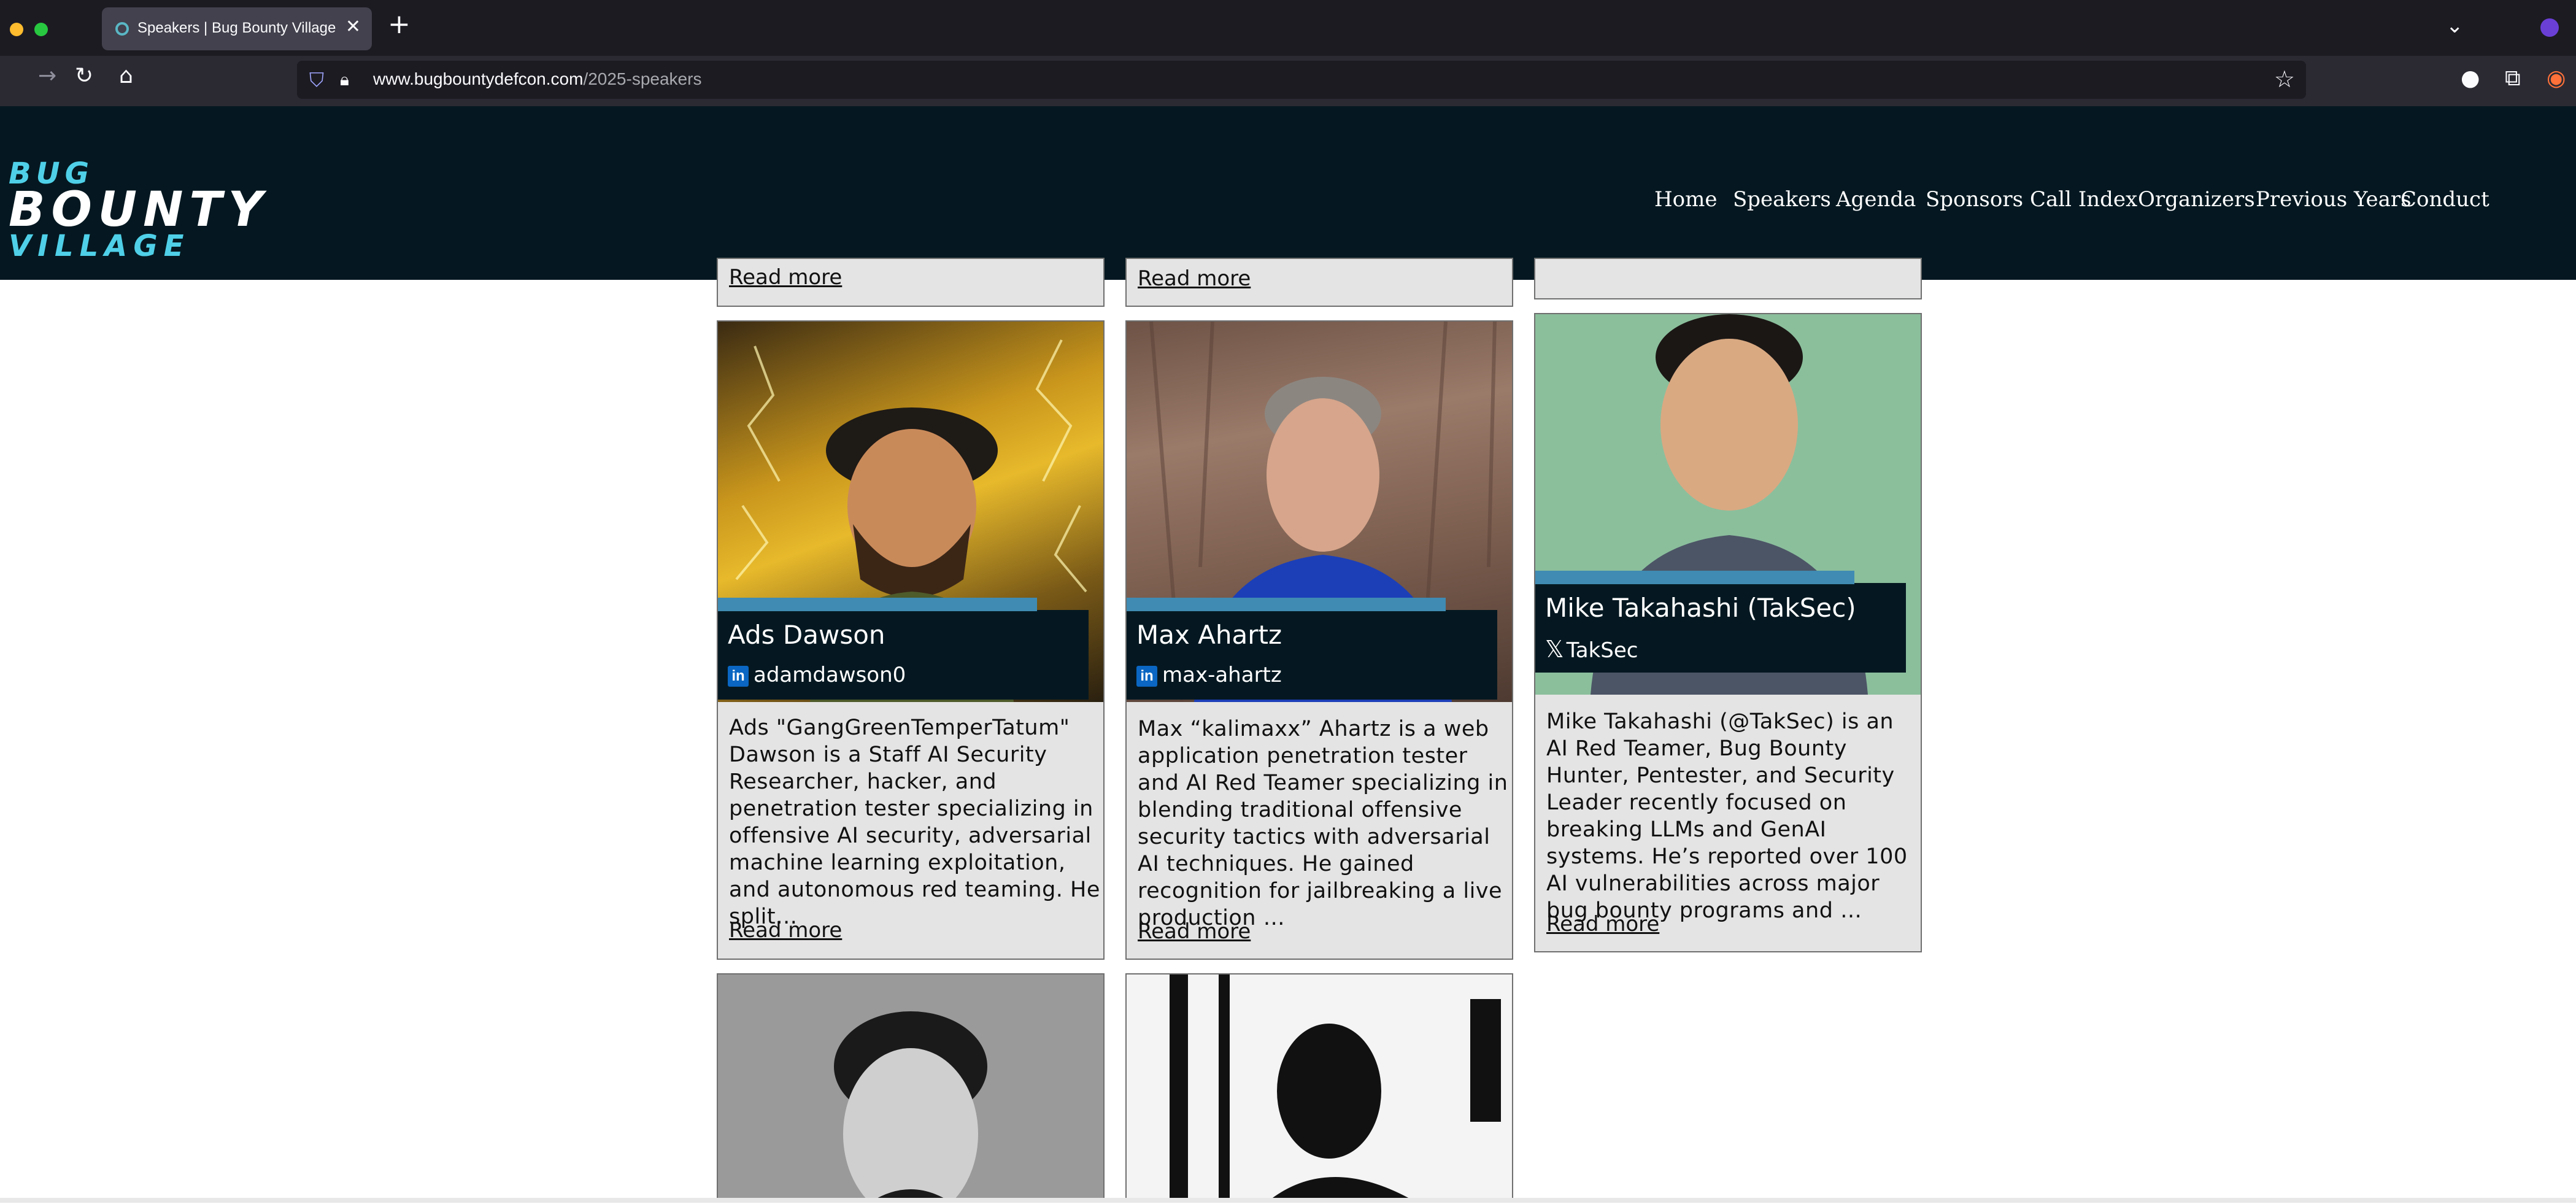 This screenshot has width=2576, height=1204. Describe the element at coordinates (2470, 79) in the screenshot. I see `account-icon: ●` at that location.